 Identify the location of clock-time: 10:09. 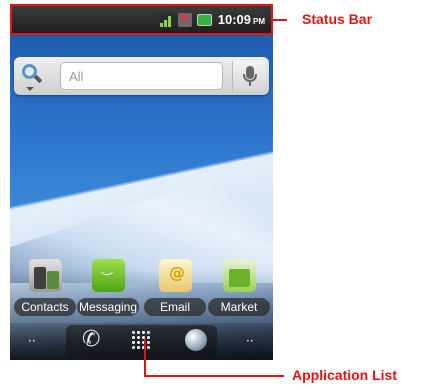
(234, 19).